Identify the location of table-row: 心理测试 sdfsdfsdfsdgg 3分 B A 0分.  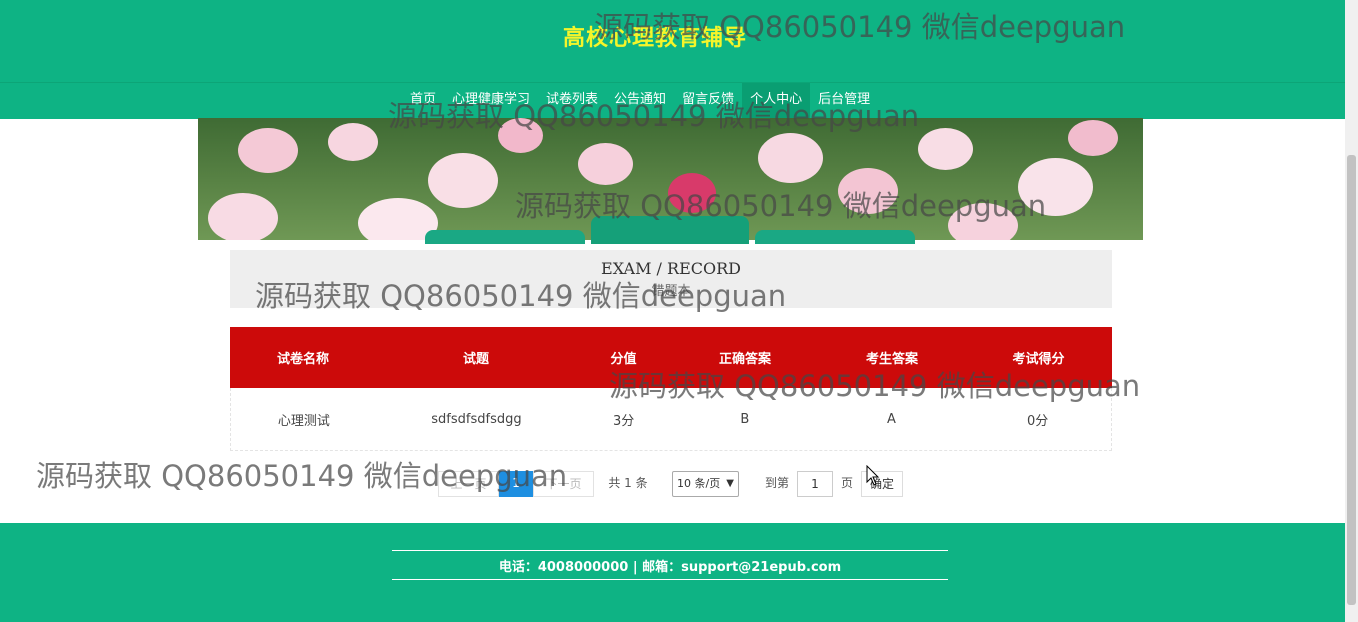
(671, 419).